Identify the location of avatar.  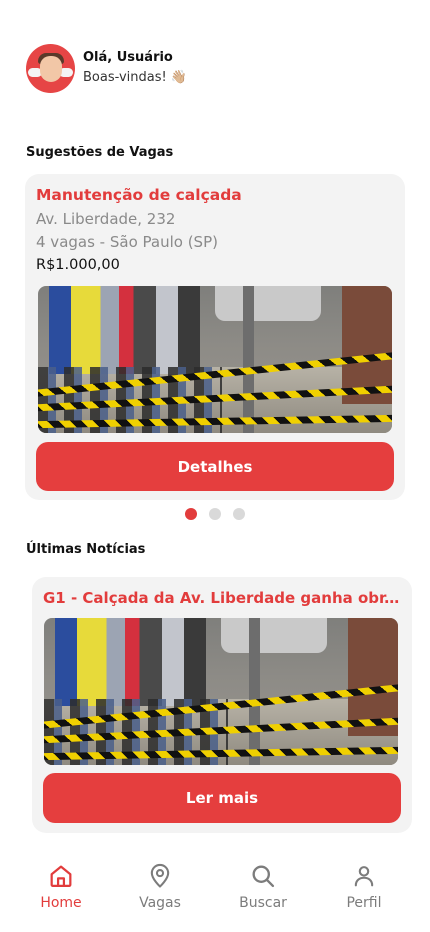
(50, 68).